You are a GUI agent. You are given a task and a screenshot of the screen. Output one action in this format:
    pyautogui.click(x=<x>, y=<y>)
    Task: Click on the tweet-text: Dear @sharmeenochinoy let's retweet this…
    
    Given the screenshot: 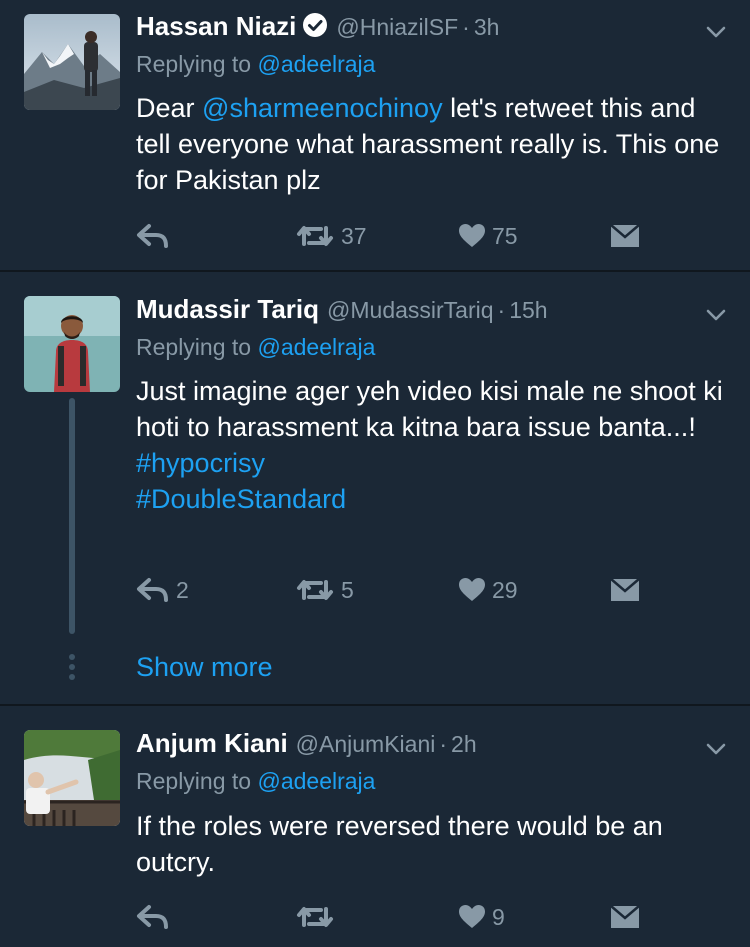 What is the action you would take?
    pyautogui.click(x=431, y=144)
    